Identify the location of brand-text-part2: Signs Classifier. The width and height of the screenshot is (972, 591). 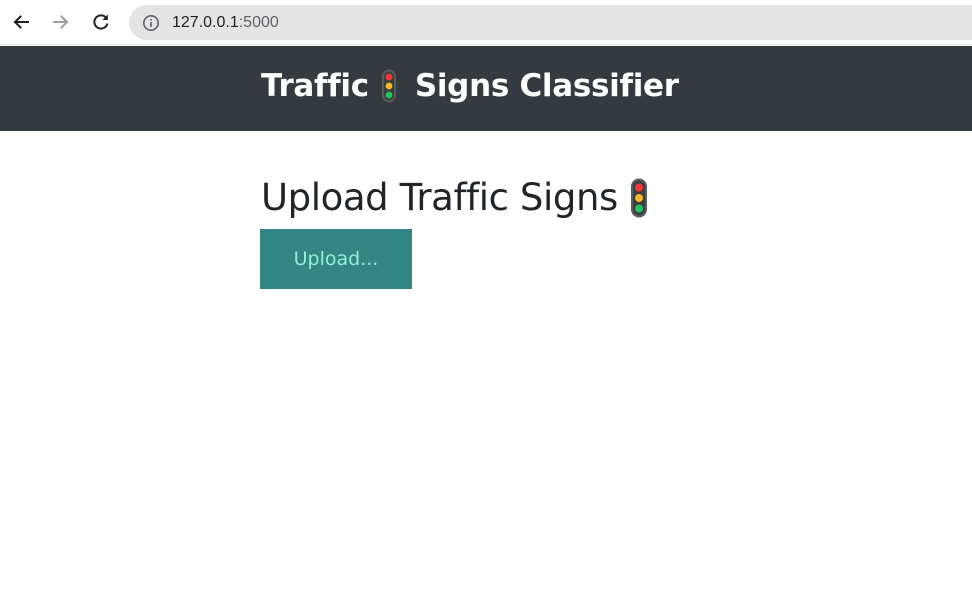
(546, 86).